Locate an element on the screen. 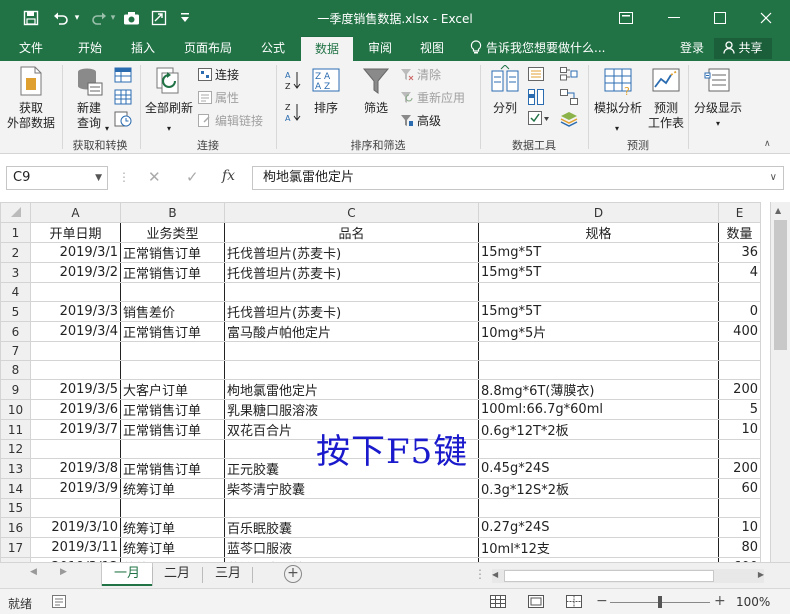 The height and width of the screenshot is (614, 790). page-layout-view-icon is located at coordinates (536, 603).